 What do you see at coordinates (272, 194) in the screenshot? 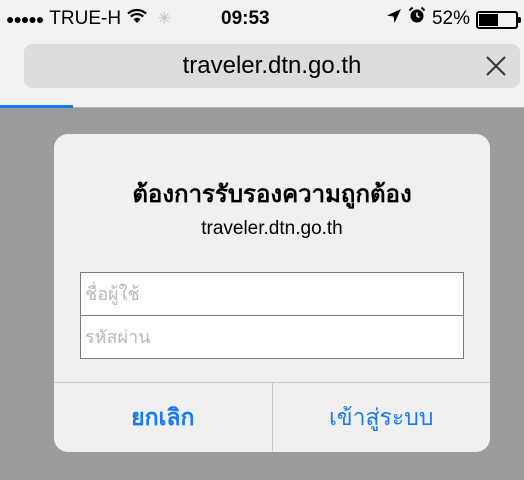
I see `dialog-title: ต้องการรับรองความถูกต้อง` at bounding box center [272, 194].